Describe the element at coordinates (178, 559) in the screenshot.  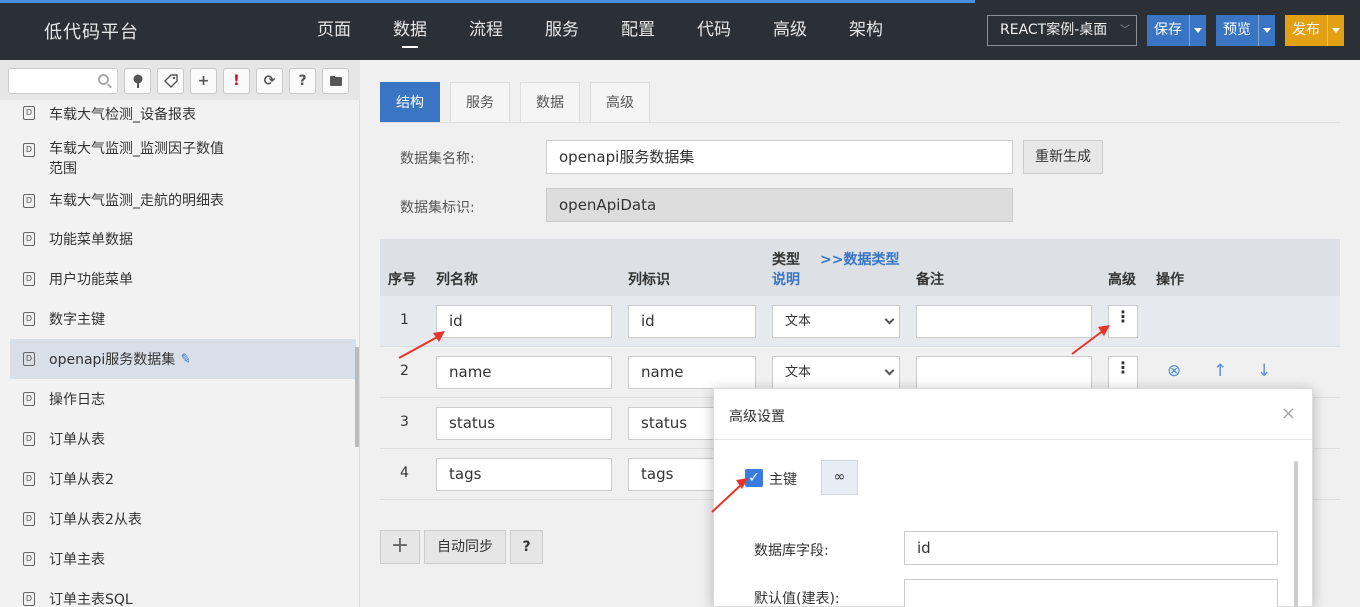
I see `list-item: D 订单主表` at that location.